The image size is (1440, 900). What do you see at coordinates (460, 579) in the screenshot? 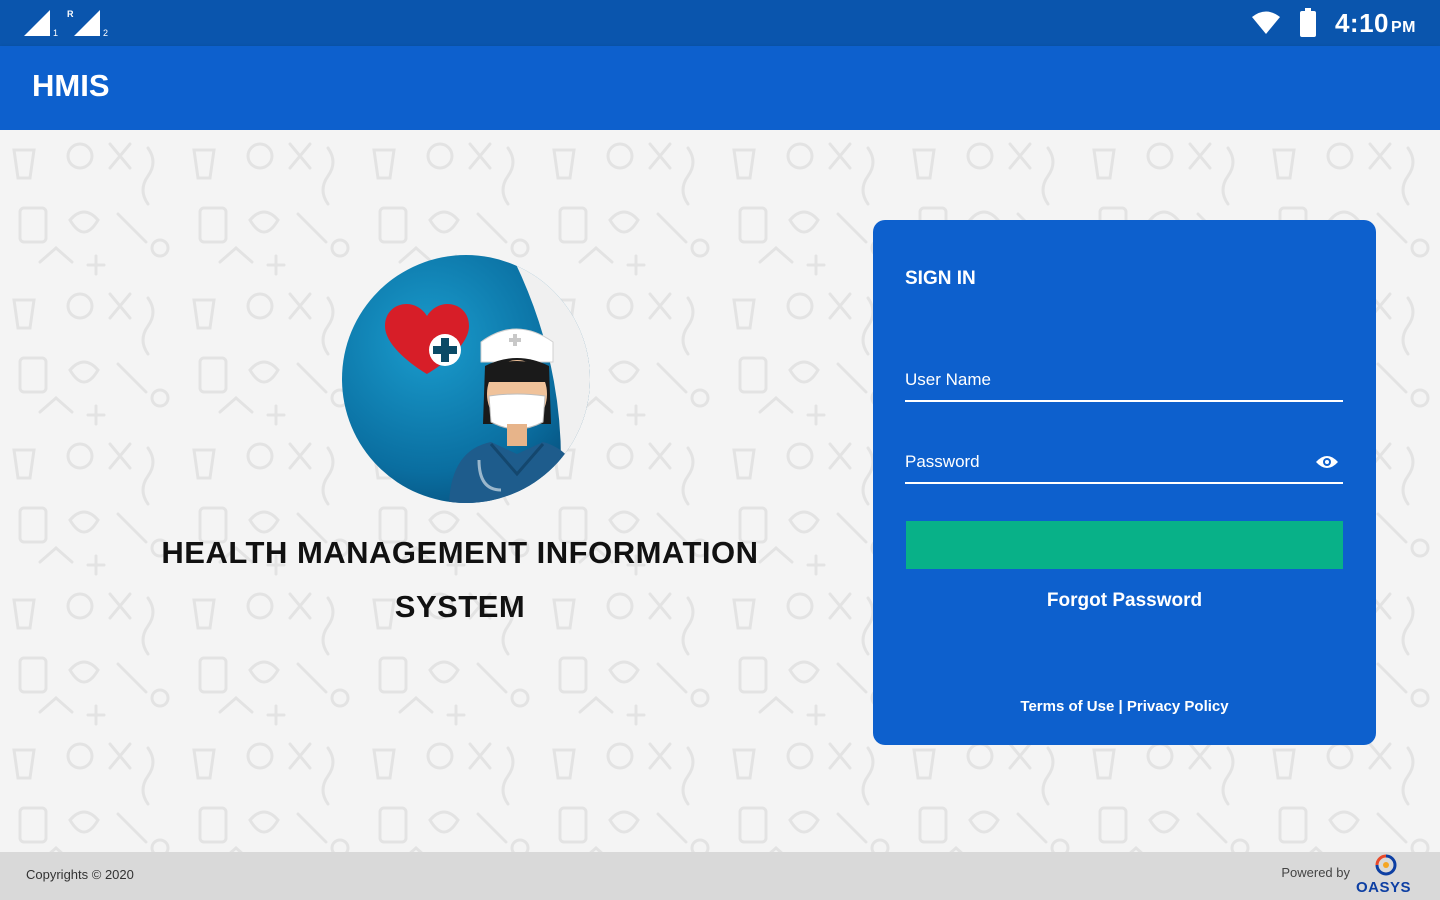
I see `system-name-heading: HEALTH MANAGEMENT INFORMATION SYSTEM` at bounding box center [460, 579].